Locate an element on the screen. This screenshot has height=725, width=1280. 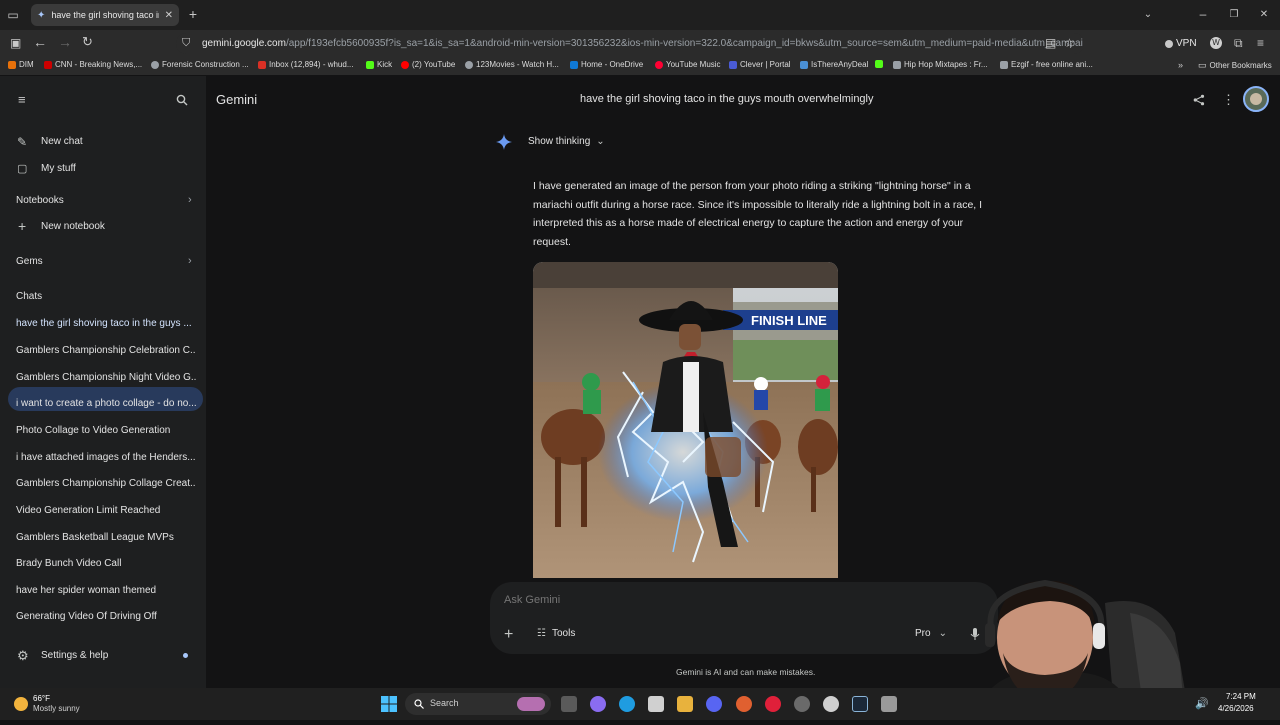
media-player-icon is located at coordinates (773, 704).